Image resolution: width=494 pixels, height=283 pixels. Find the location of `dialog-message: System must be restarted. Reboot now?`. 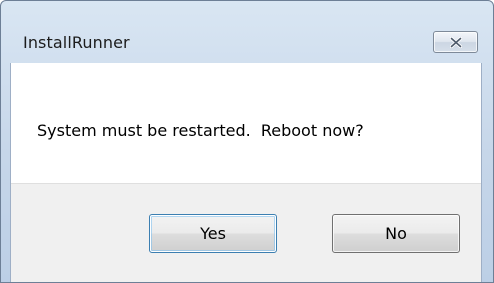

dialog-message: System must be restarted. Reboot now? is located at coordinates (200, 130).